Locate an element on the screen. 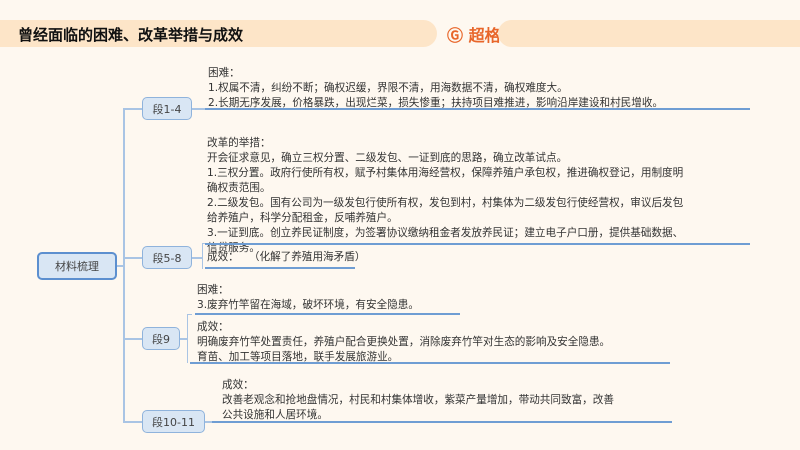  root-node: 材料梳理 is located at coordinates (77, 266).